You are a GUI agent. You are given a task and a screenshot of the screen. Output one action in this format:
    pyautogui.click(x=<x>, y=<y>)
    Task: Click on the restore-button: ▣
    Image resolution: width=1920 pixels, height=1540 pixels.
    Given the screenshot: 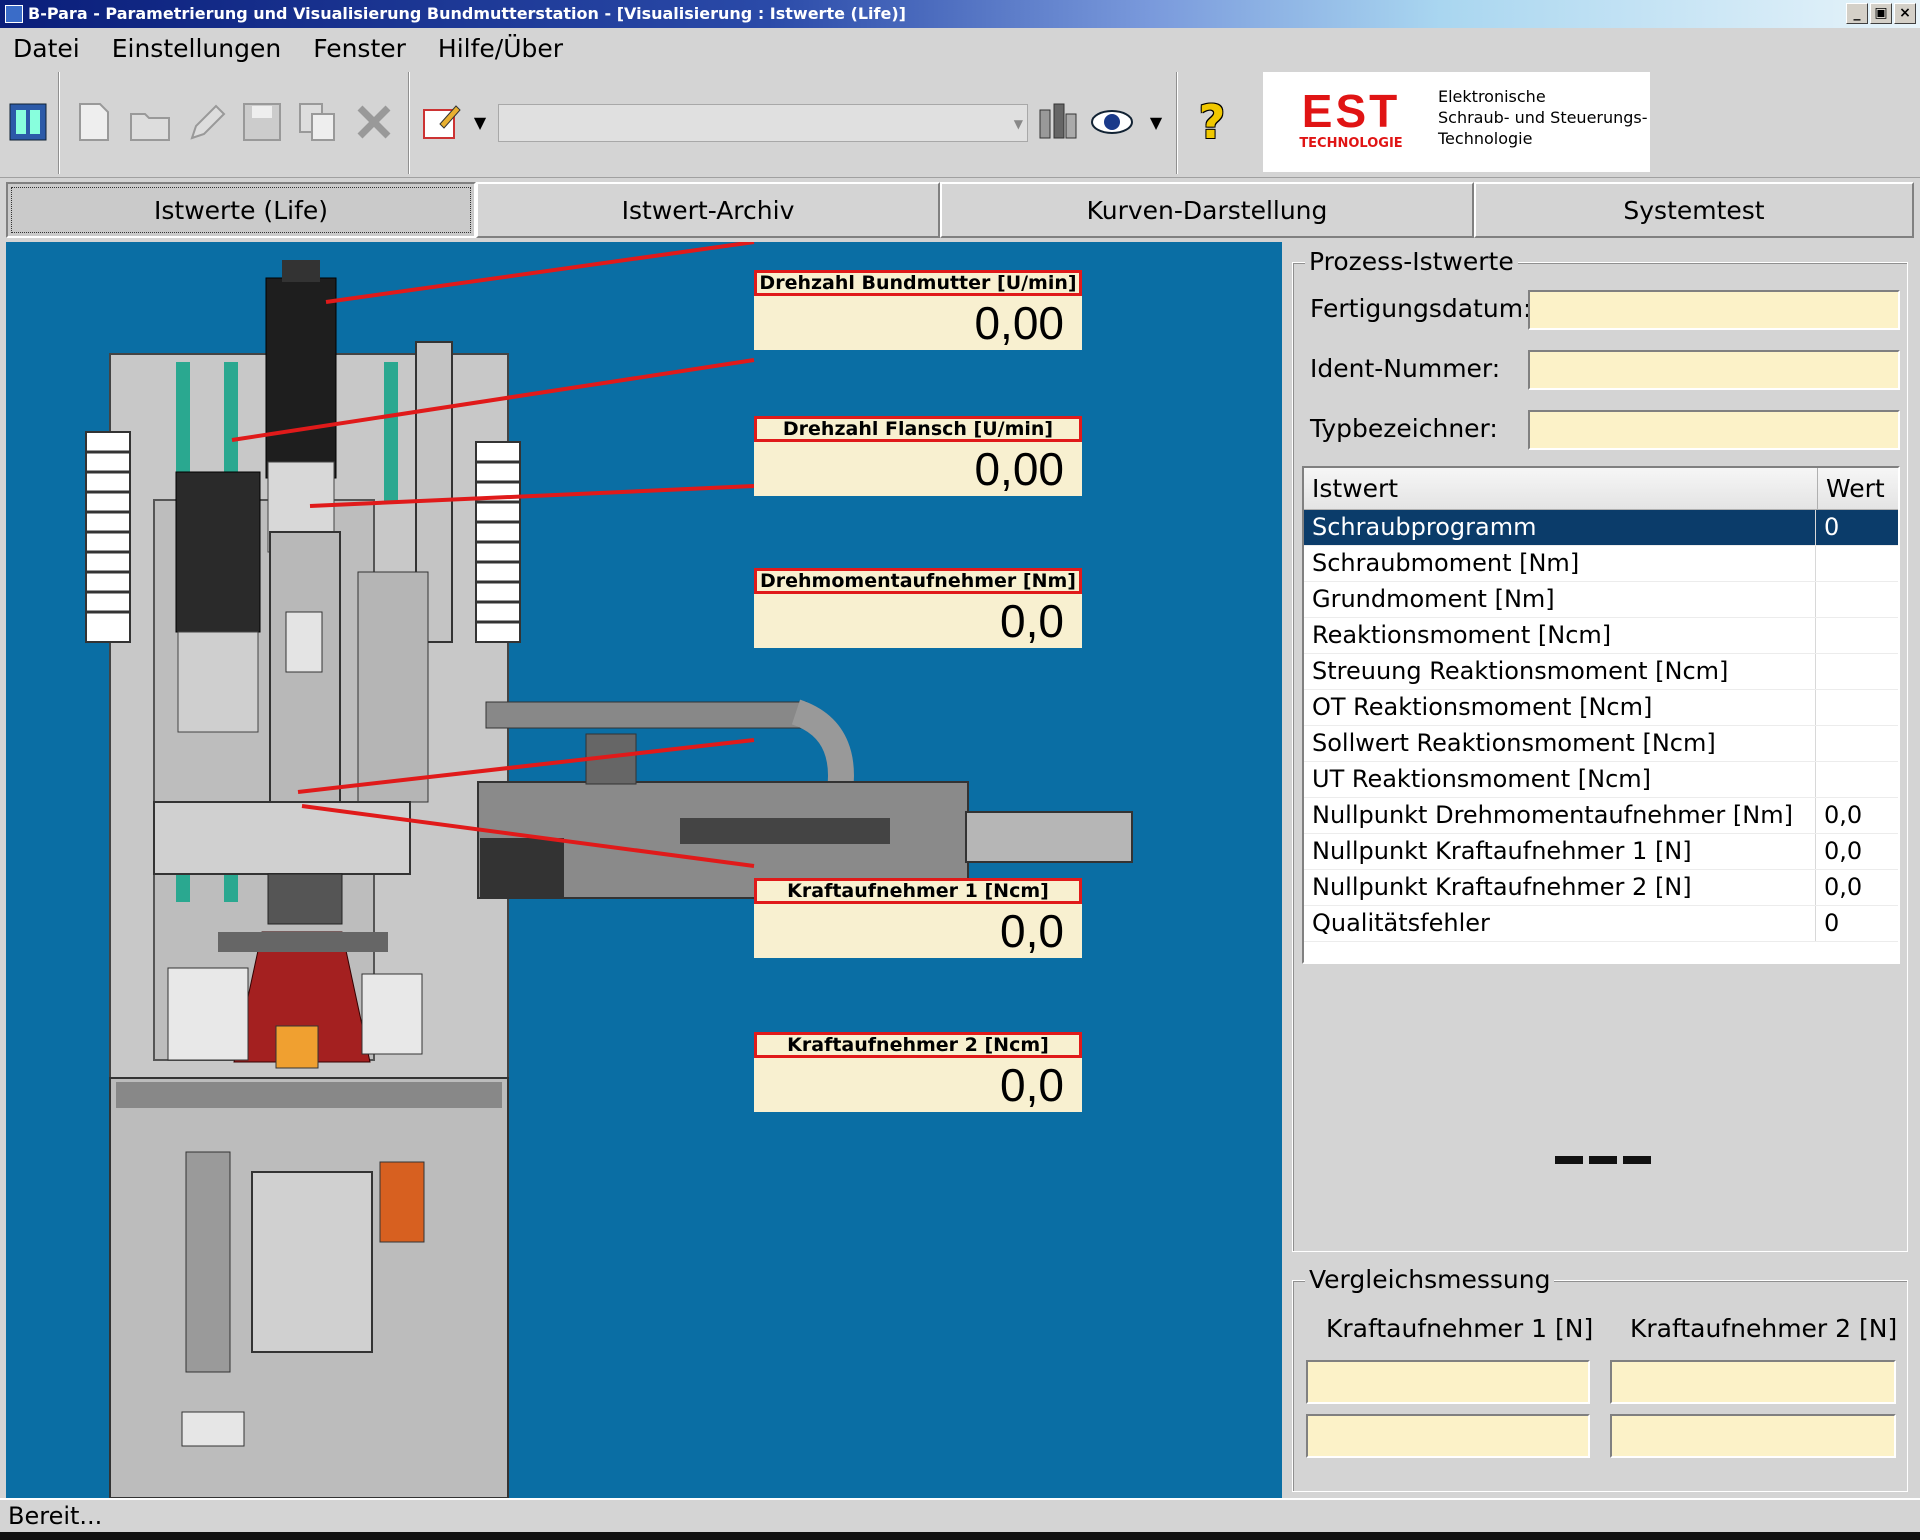 What is the action you would take?
    pyautogui.click(x=1881, y=13)
    